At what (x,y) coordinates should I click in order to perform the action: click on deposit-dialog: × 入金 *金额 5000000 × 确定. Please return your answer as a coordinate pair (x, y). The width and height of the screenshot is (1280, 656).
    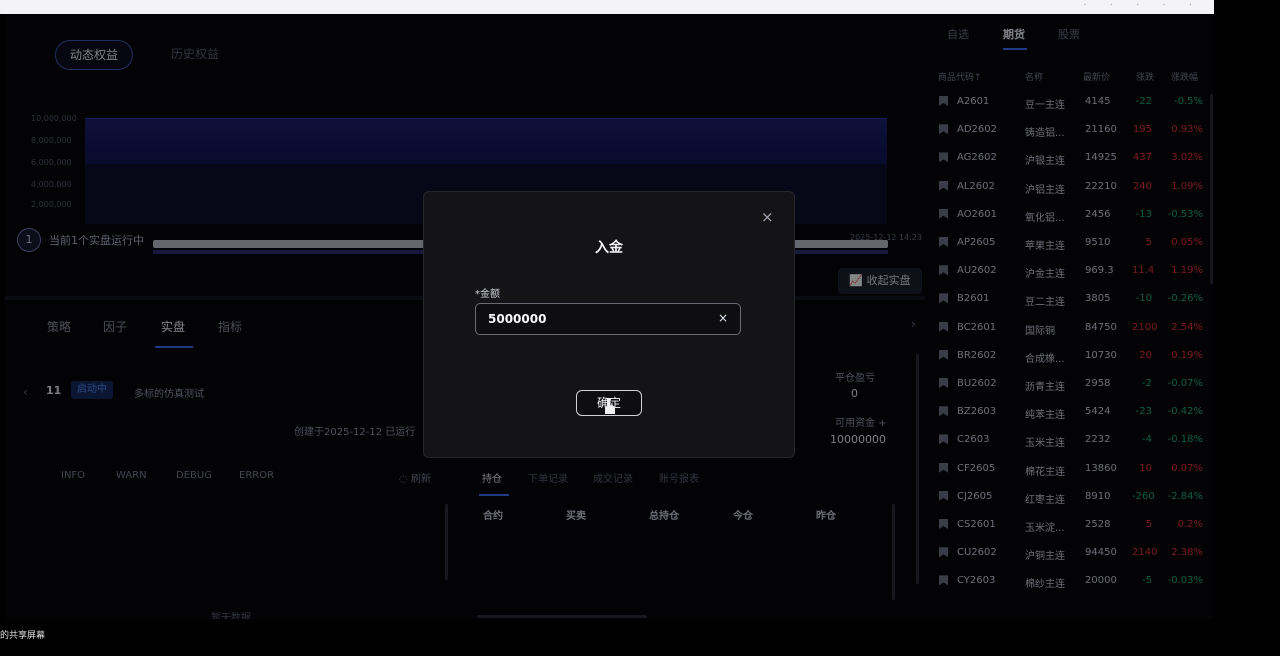
    Looking at the image, I should click on (609, 324).